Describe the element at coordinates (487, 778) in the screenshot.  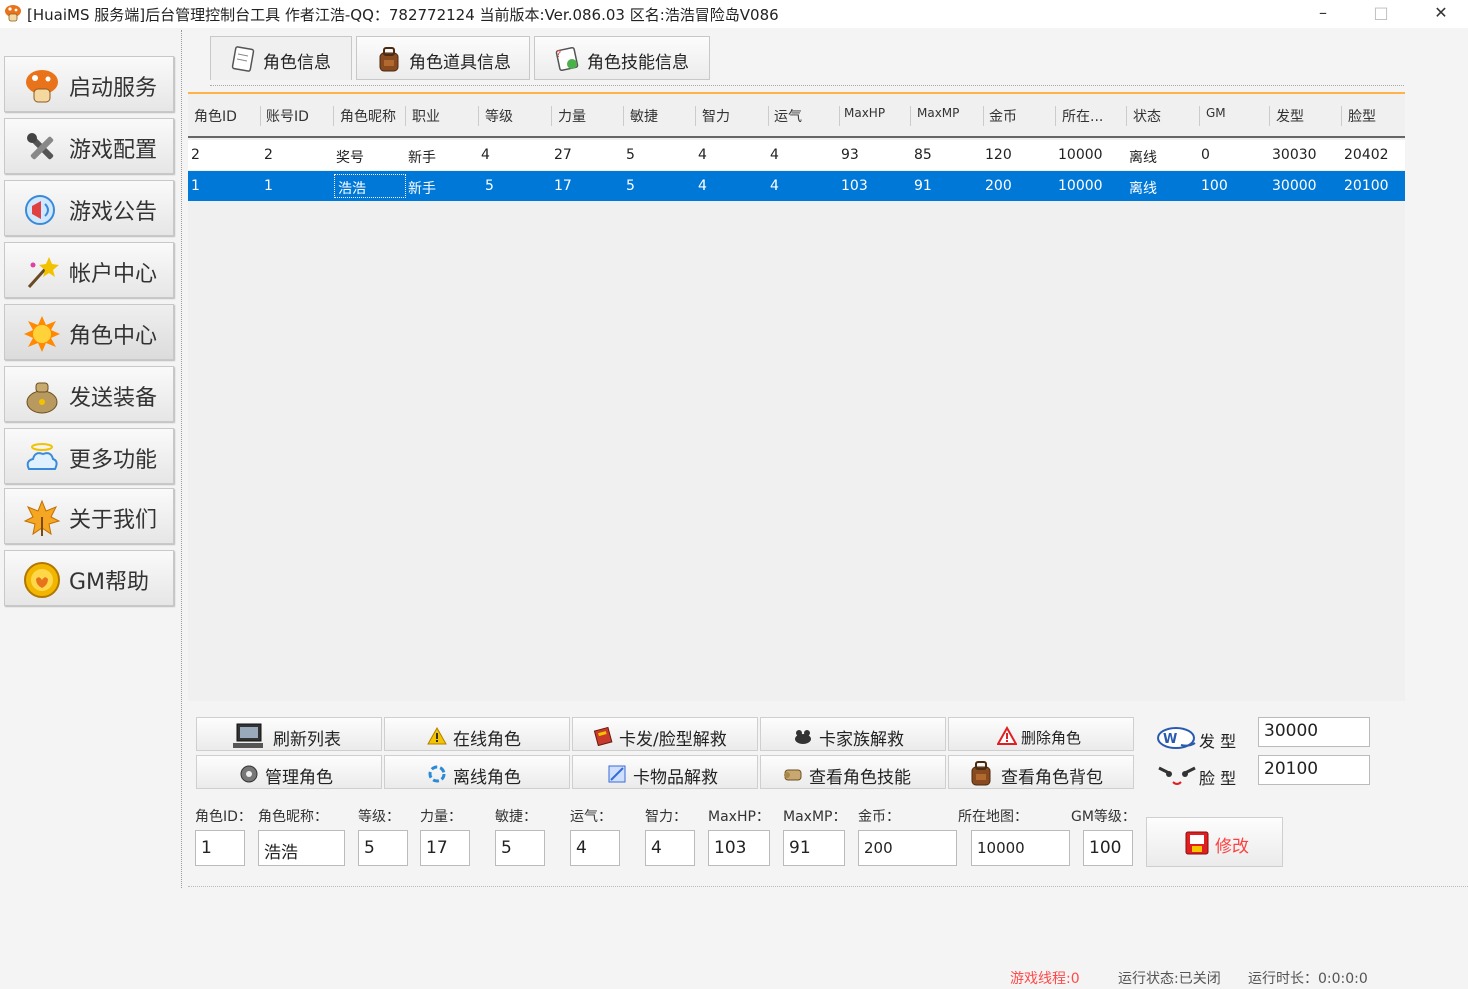
I see `button-label: 离线角色` at that location.